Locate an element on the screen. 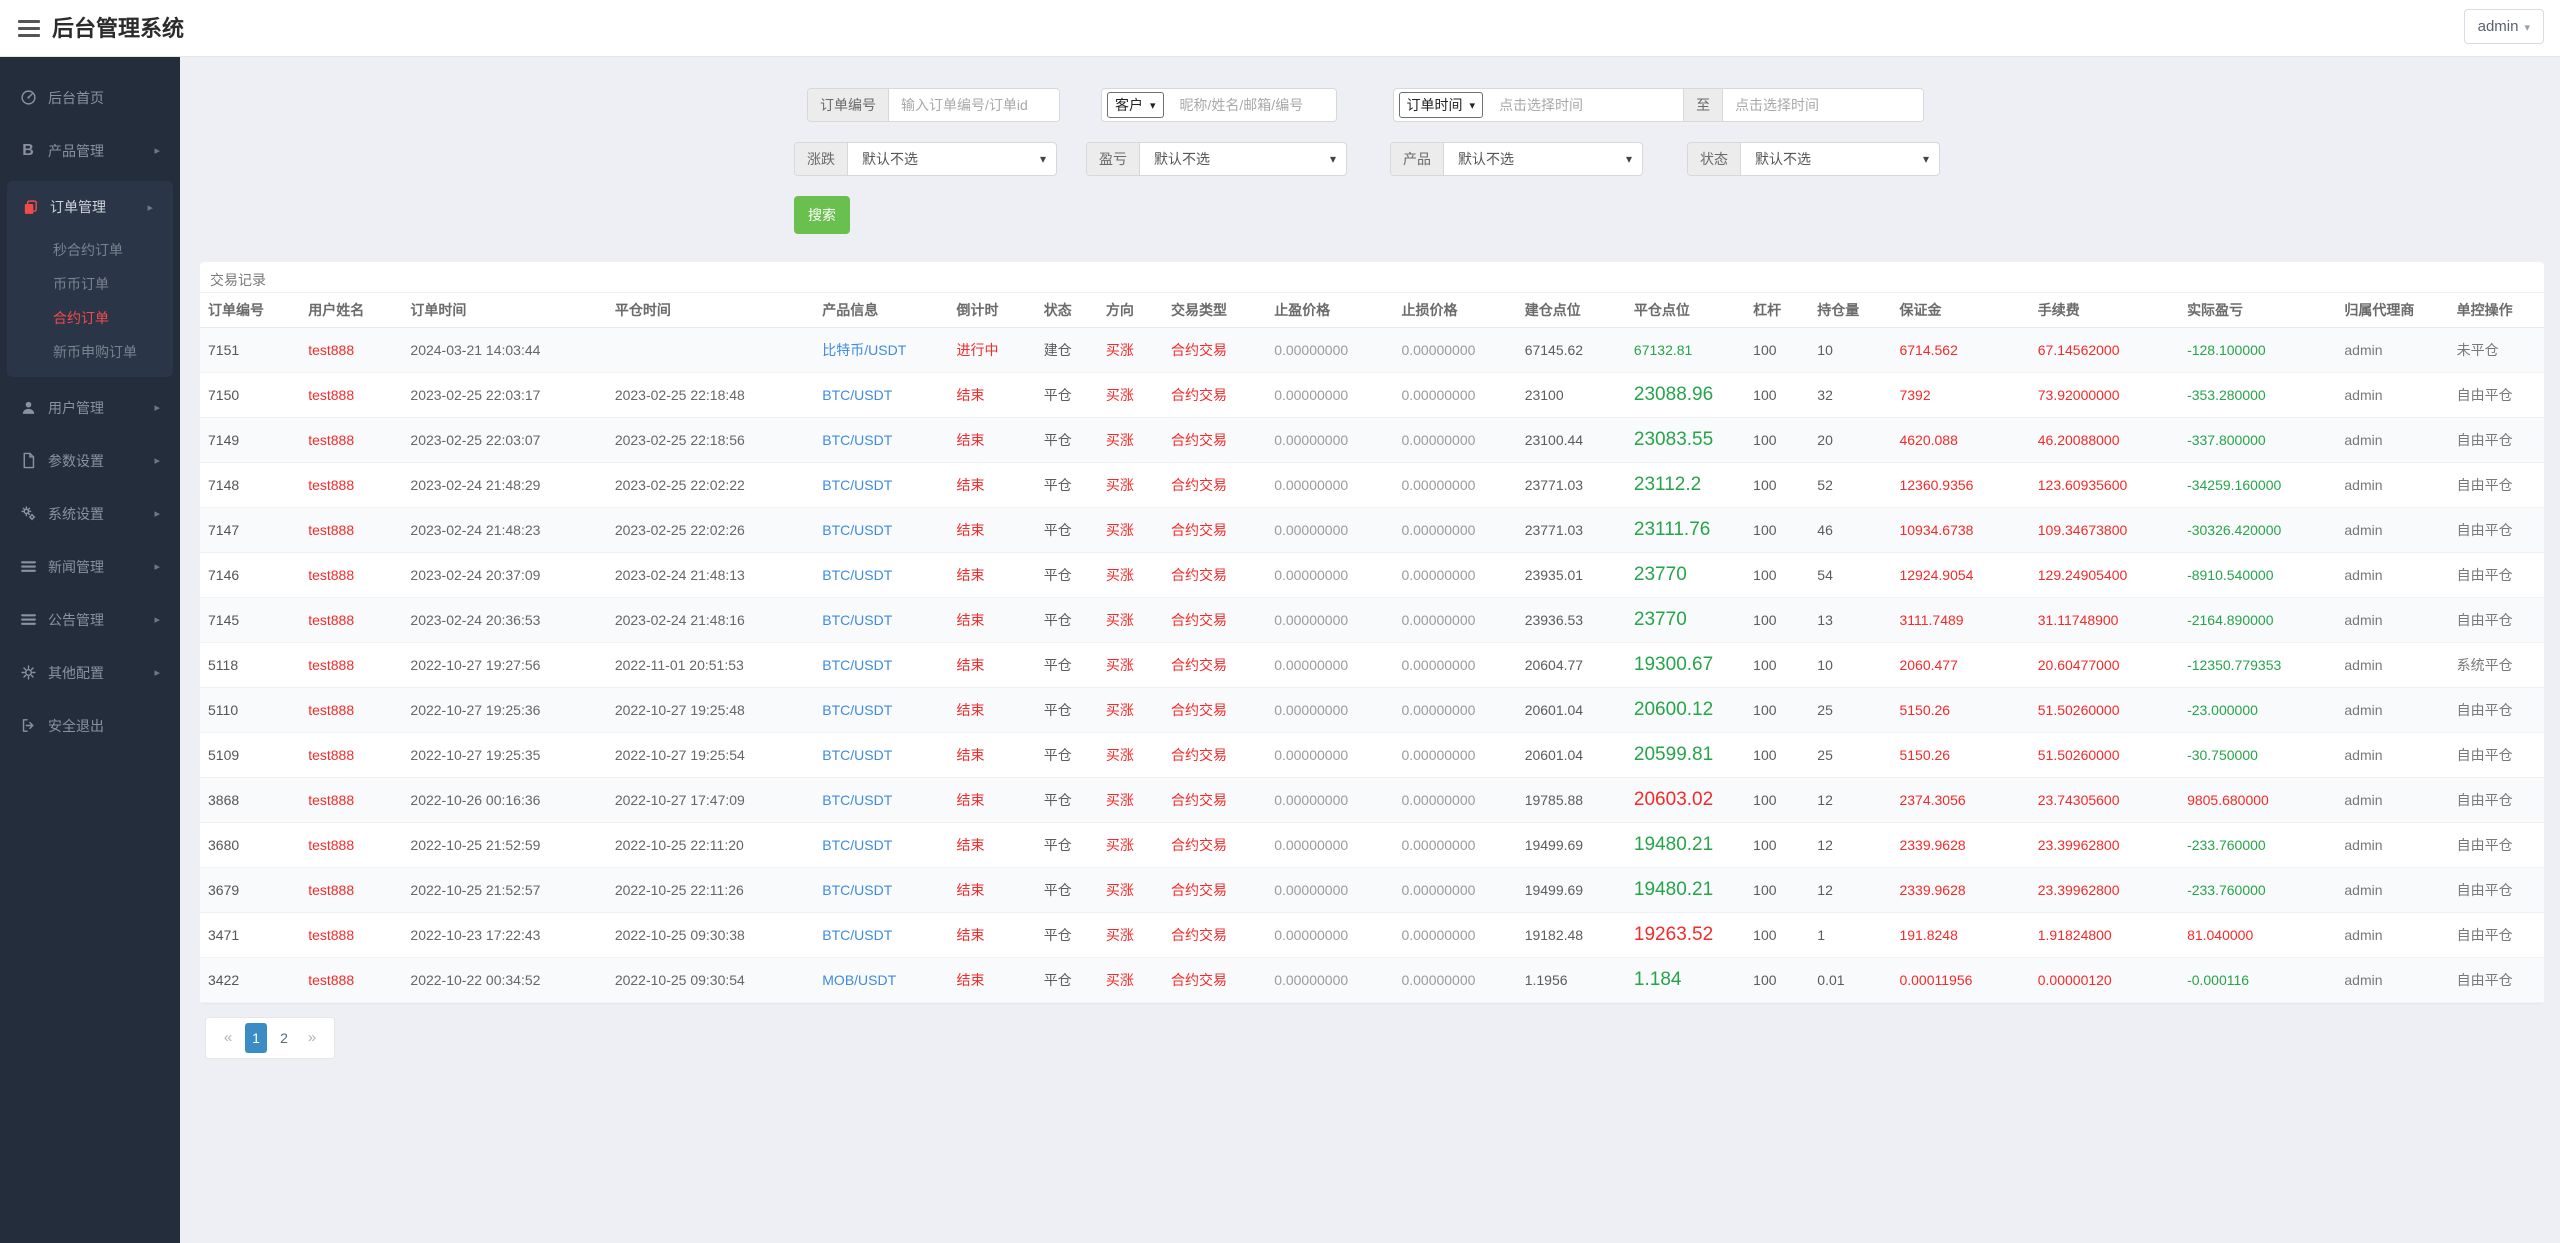 The width and height of the screenshot is (2560, 1243). search-button: 搜索 is located at coordinates (822, 215).